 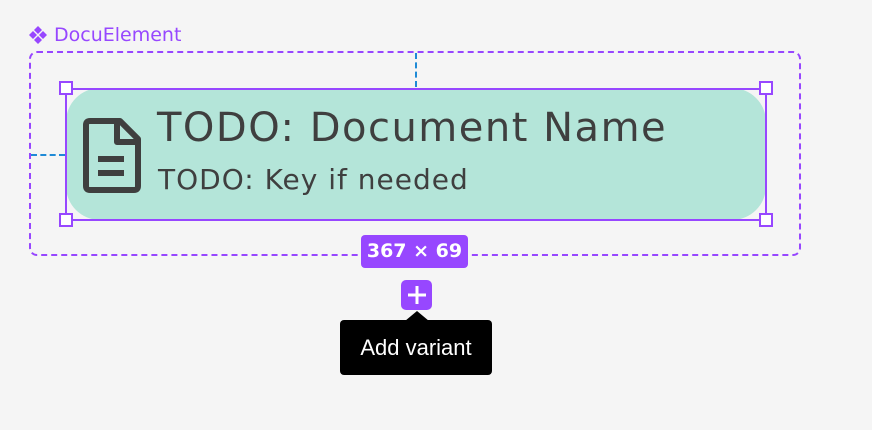 I want to click on document-title: TODO: Document Name, so click(x=412, y=128).